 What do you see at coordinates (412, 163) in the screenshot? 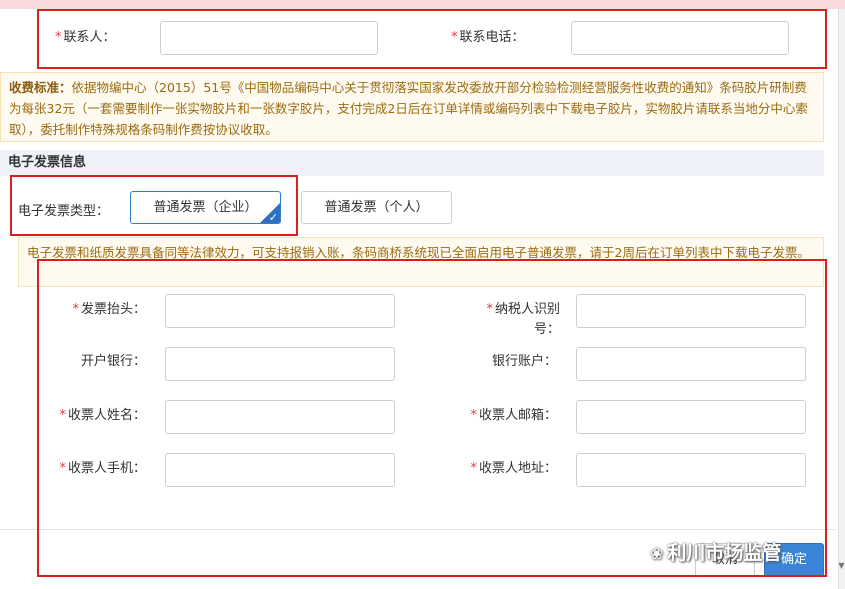
I see `invoice-section-title: 电子发票信息` at bounding box center [412, 163].